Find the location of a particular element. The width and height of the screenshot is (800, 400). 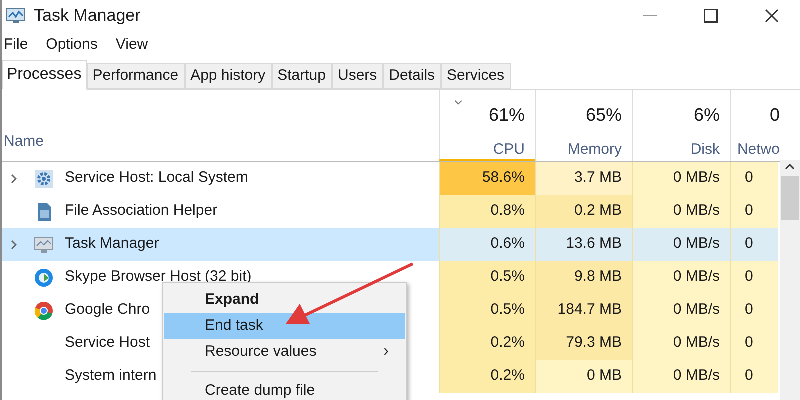

menu-item: Create dump file is located at coordinates (284, 389).